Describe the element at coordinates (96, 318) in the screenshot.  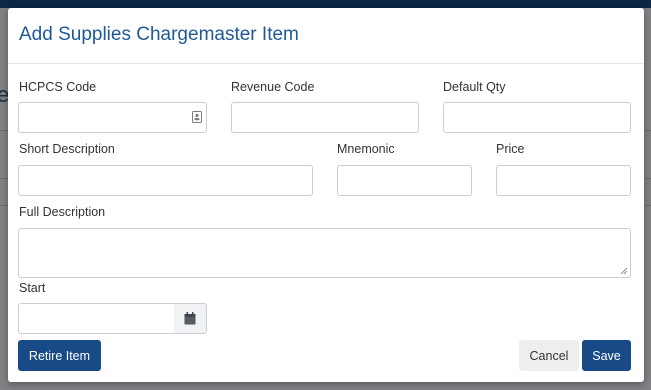
I see `start-date-input` at that location.